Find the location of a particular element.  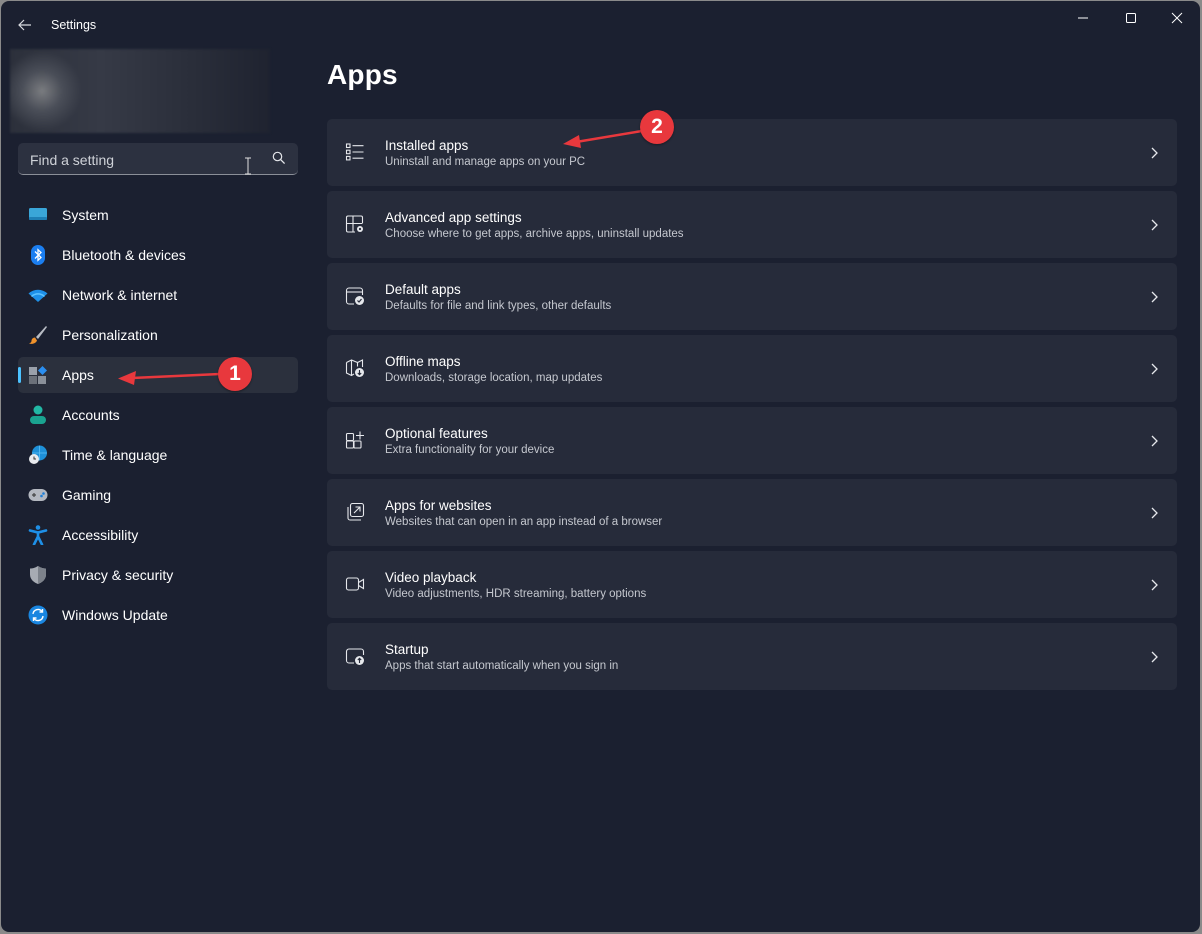

sidebar-item-accounts: Accounts is located at coordinates (158, 415).